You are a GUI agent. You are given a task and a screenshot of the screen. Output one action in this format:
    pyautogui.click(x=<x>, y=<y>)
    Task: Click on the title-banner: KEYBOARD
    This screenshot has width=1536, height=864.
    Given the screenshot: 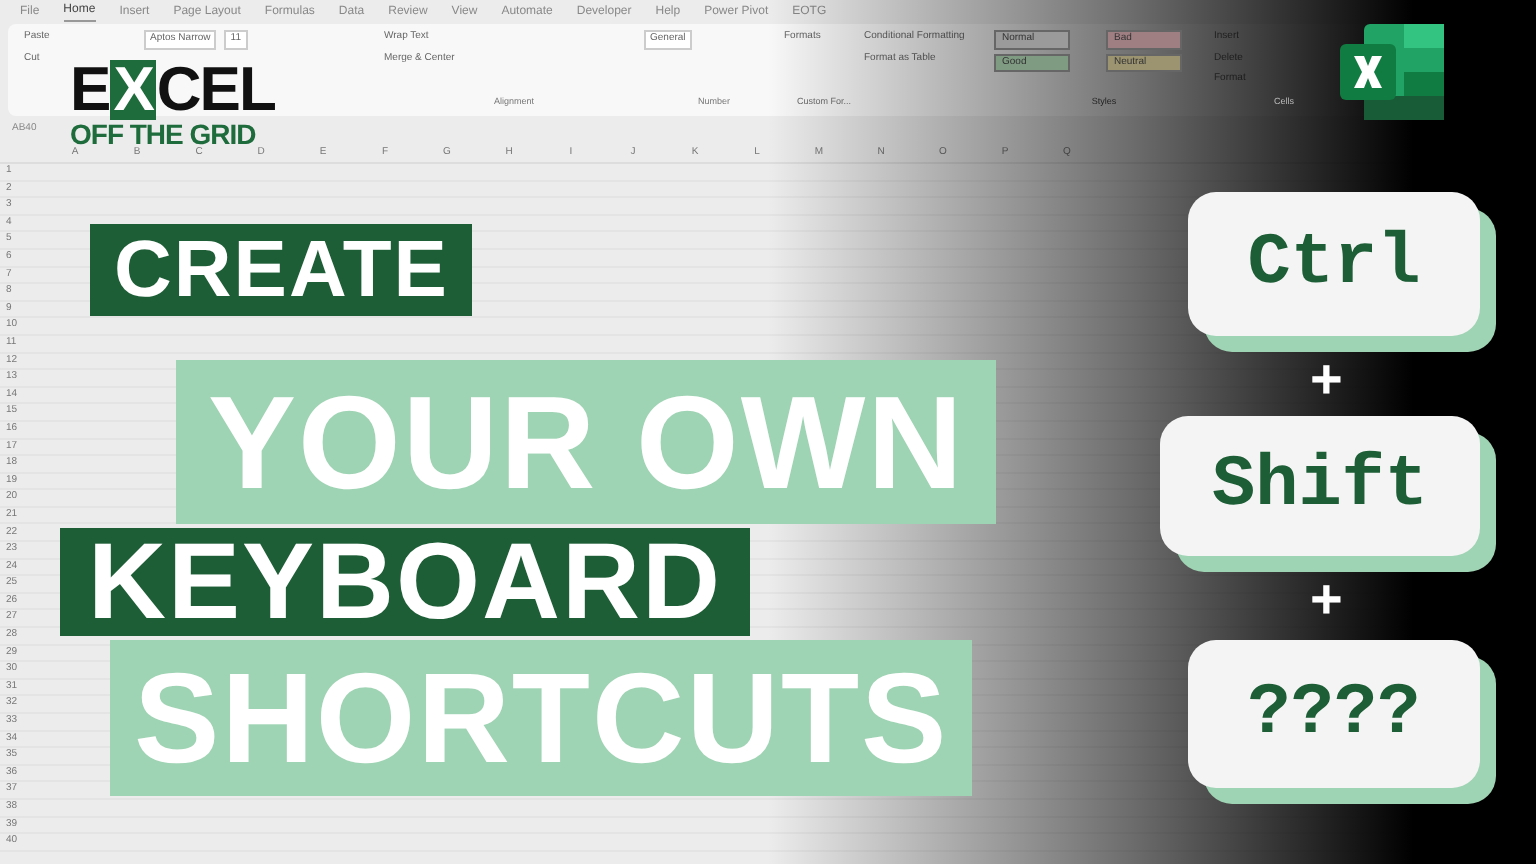 What is the action you would take?
    pyautogui.click(x=405, y=582)
    